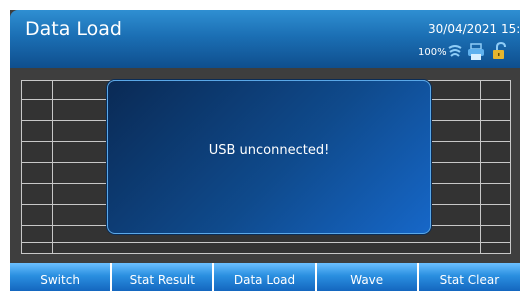 This screenshot has height=291, width=520. I want to click on wave-button: Wave, so click(366, 277).